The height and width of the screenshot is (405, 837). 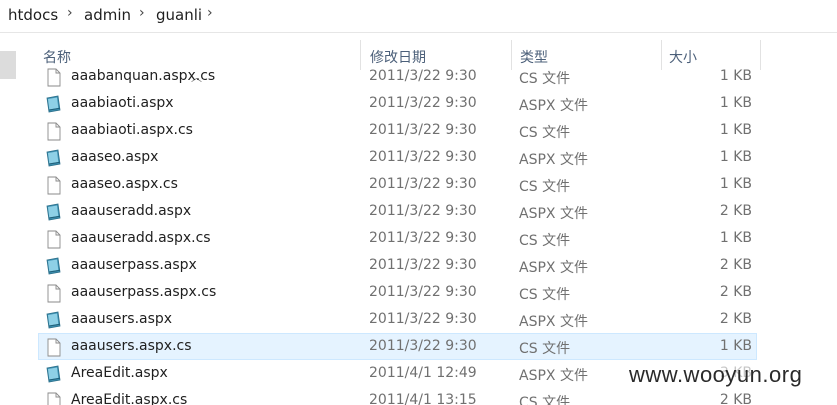 I want to click on file-name: aaauserpass.aspx.cs, so click(x=144, y=292).